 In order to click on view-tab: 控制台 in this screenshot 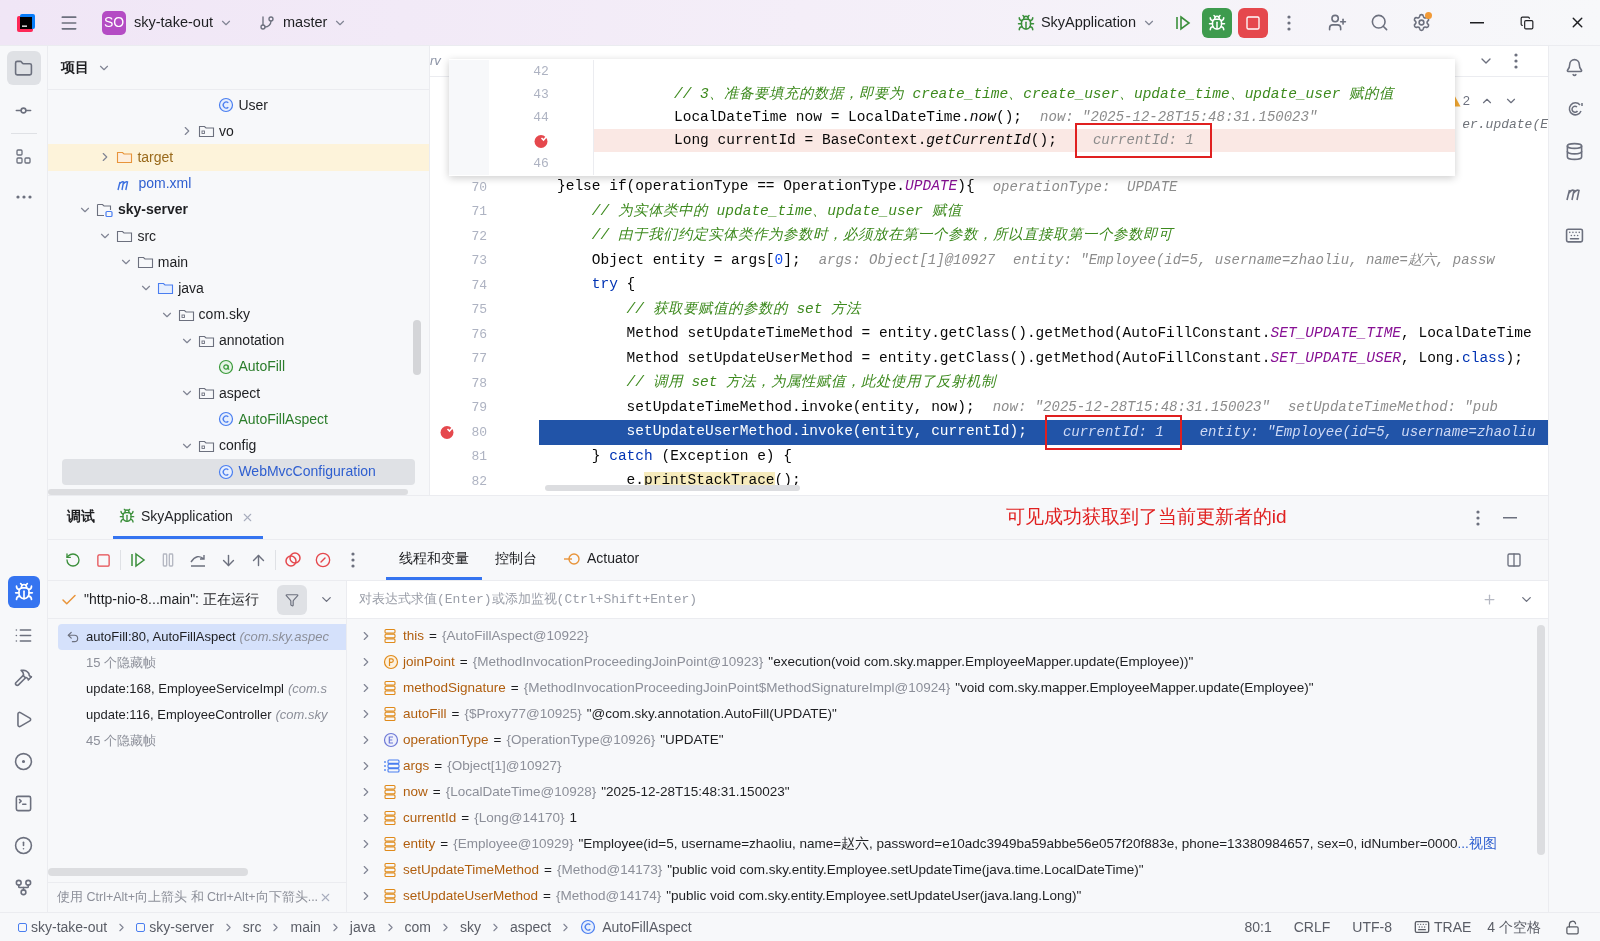, I will do `click(516, 560)`.